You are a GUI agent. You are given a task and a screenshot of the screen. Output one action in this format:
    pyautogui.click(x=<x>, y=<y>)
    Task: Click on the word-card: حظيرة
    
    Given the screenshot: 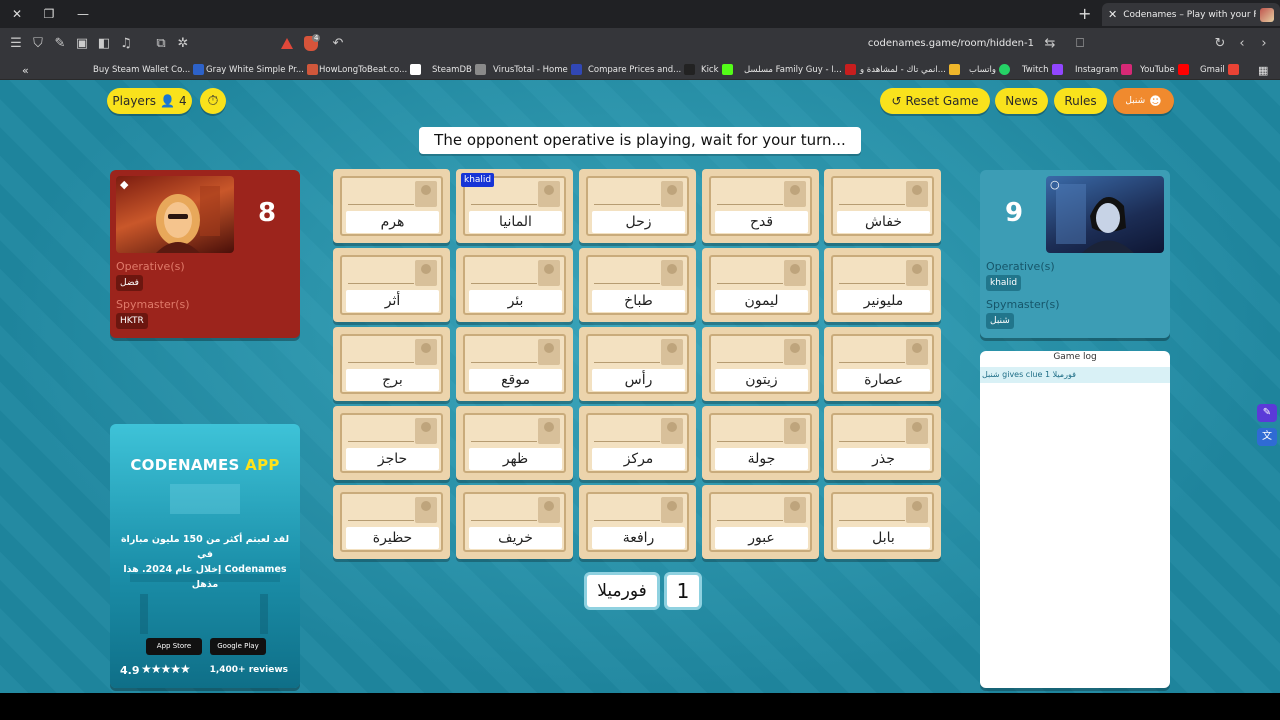 What is the action you would take?
    pyautogui.click(x=391, y=522)
    